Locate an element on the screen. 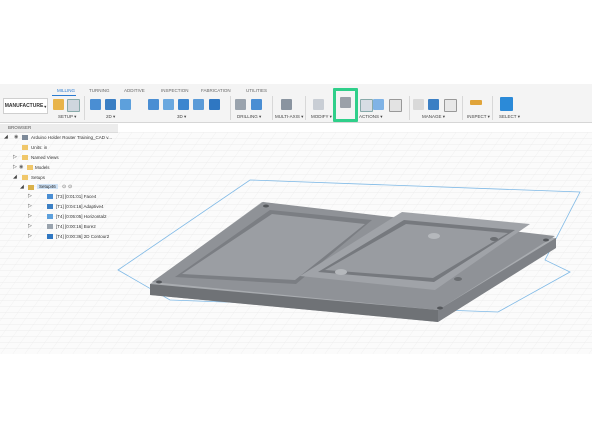  hole is located at coordinates (458, 279).